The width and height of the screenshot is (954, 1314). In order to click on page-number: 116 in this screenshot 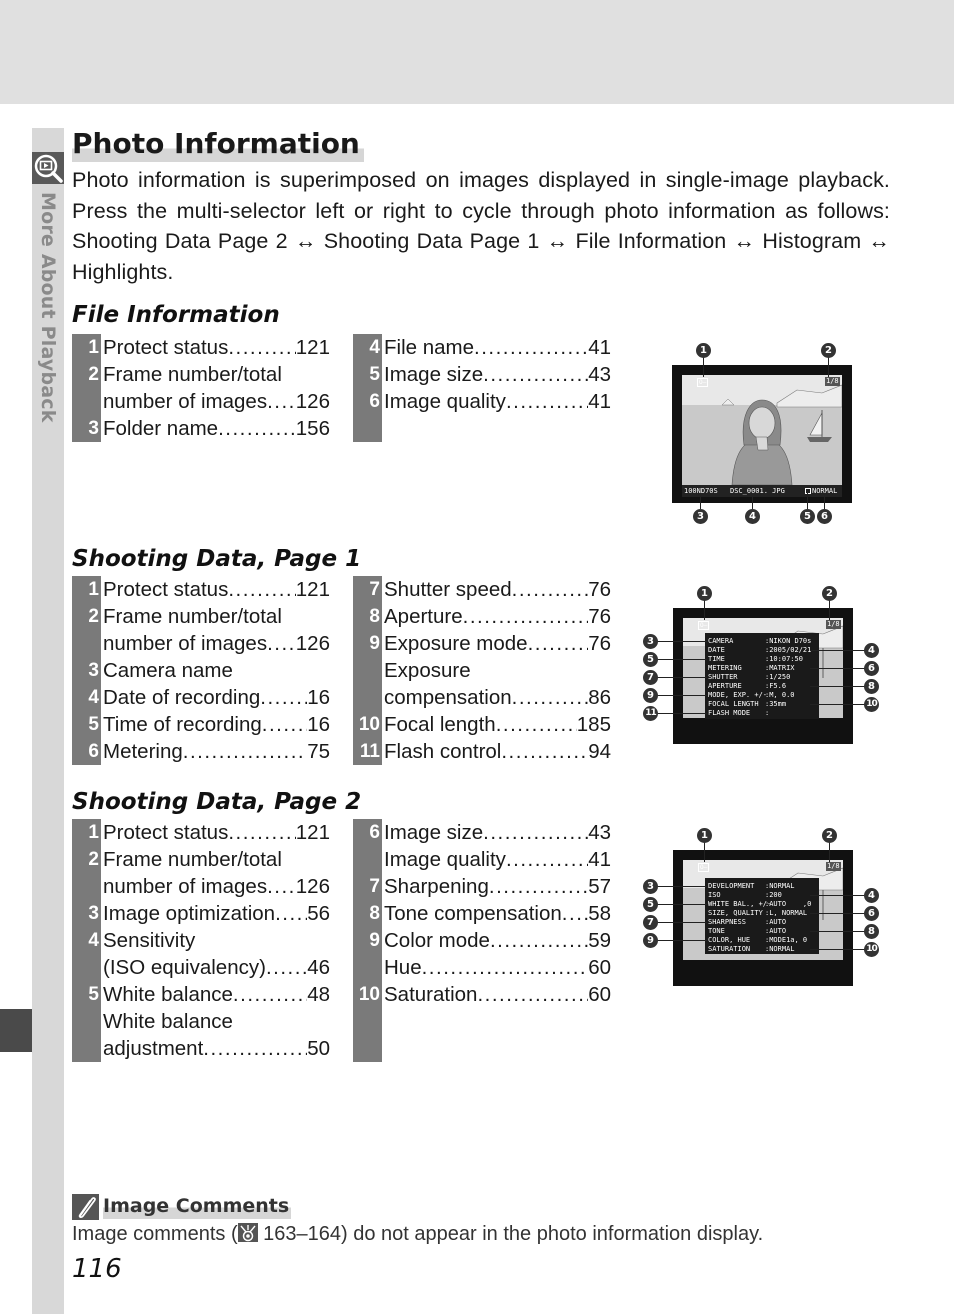, I will do `click(97, 1269)`.